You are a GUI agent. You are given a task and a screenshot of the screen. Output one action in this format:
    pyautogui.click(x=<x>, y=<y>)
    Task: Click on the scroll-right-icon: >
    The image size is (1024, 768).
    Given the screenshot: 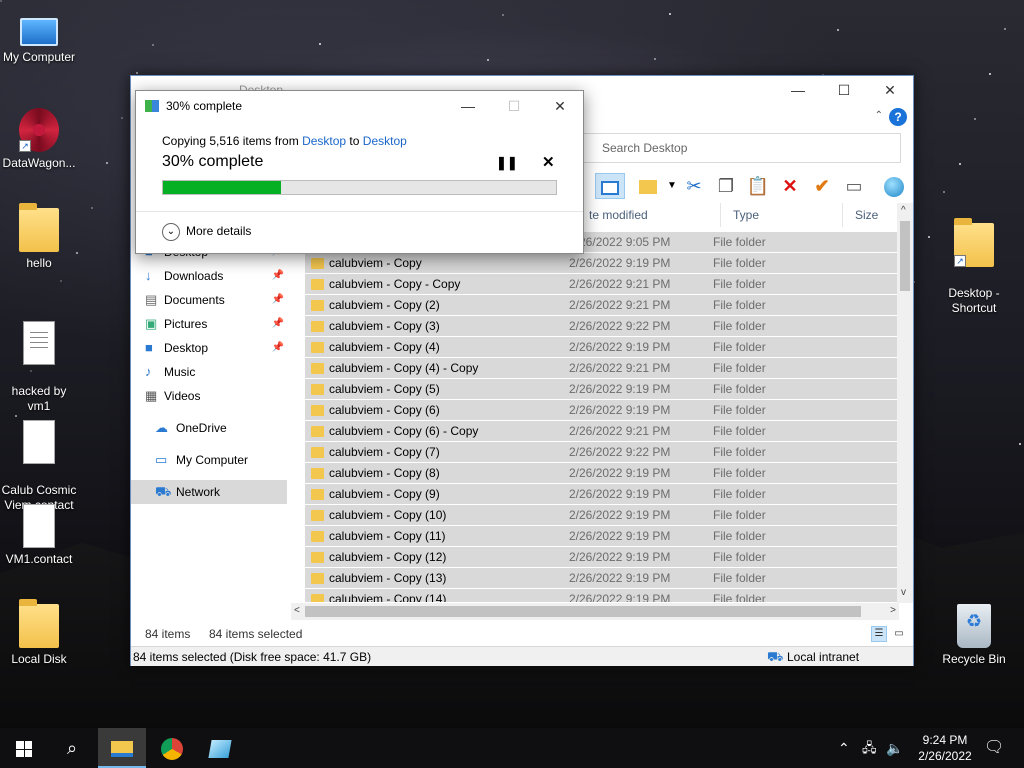 What is the action you would take?
    pyautogui.click(x=893, y=610)
    